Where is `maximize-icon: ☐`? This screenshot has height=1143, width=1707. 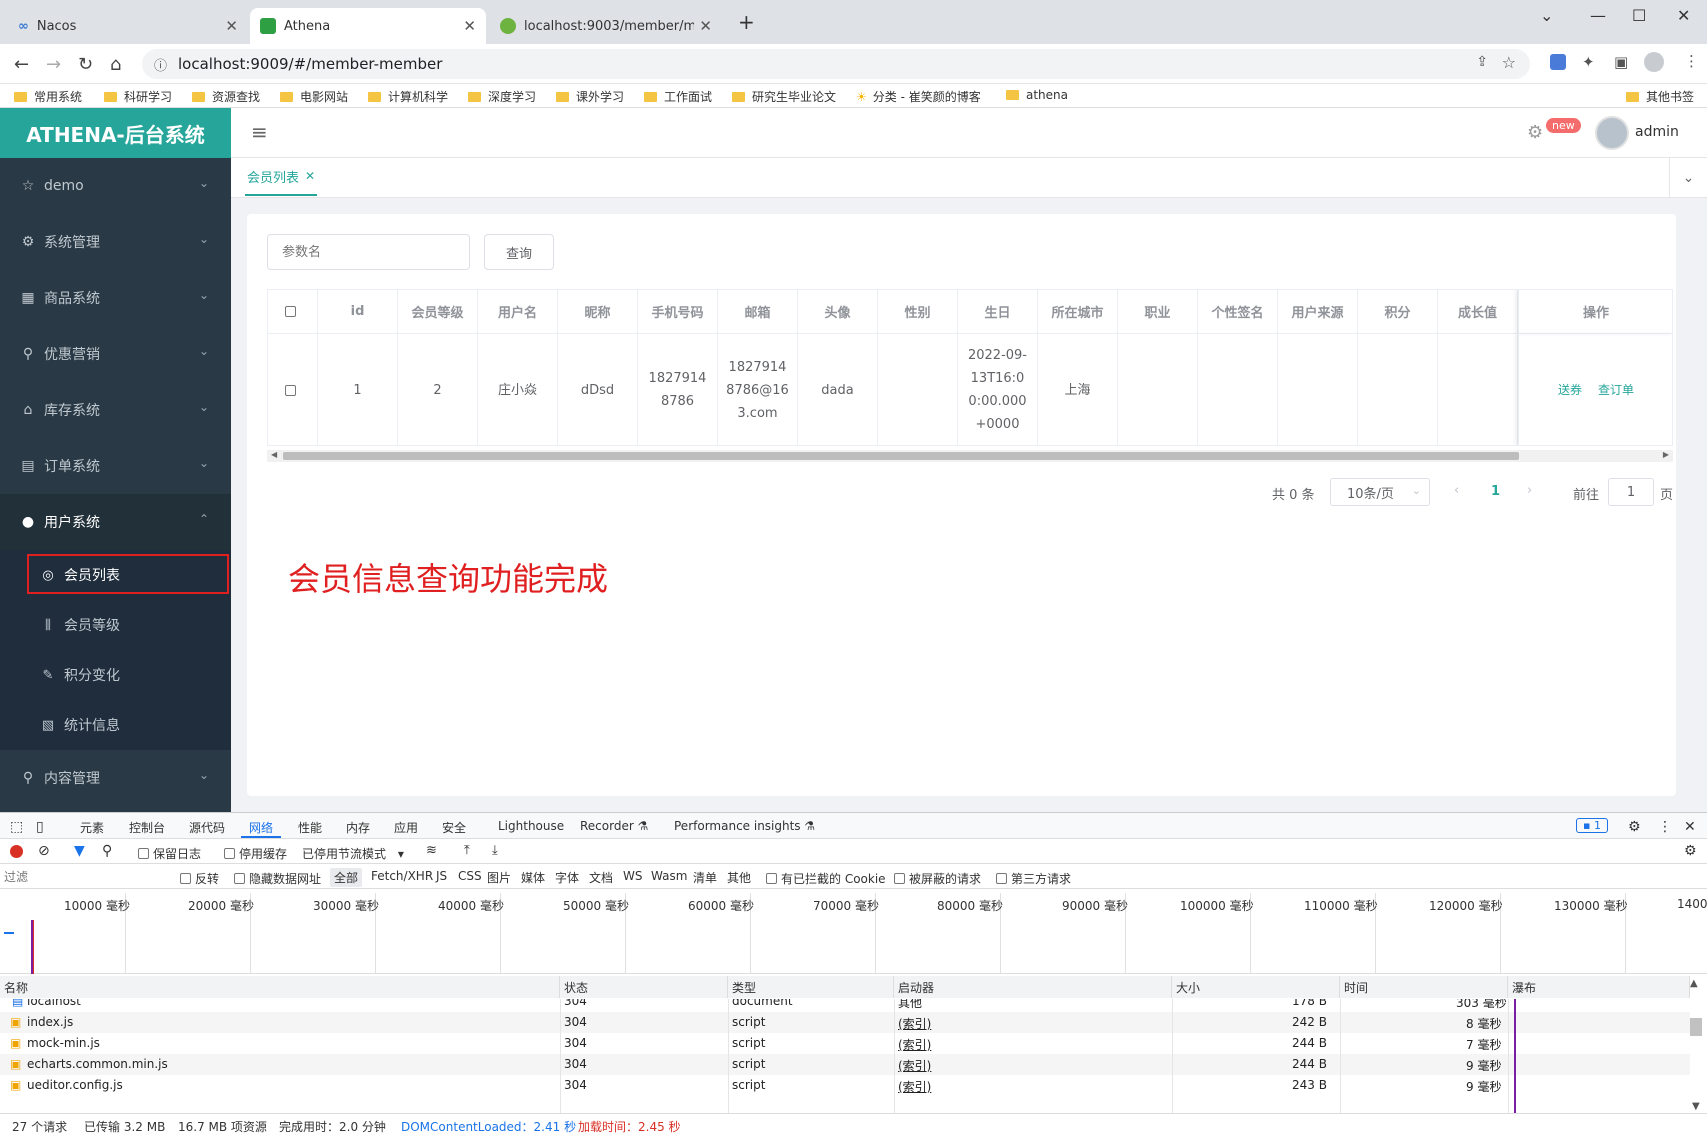
maximize-icon: ☐ is located at coordinates (1639, 15).